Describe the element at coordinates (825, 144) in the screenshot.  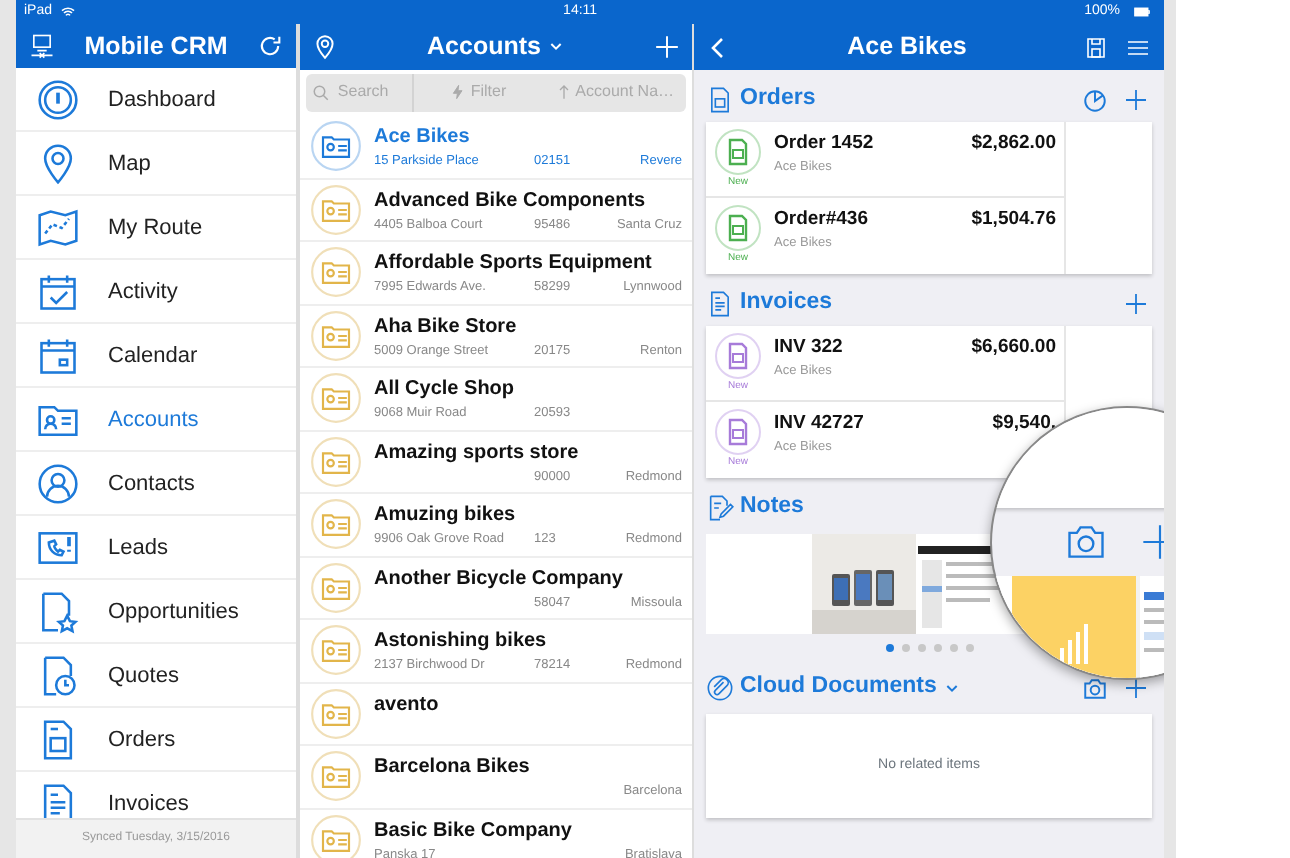
I see `record-title: Order 1452` at that location.